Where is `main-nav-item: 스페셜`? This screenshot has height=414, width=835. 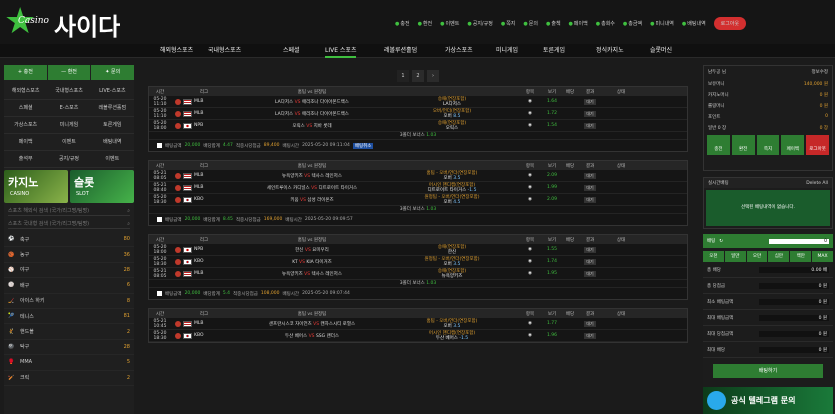 main-nav-item: 스페셜 is located at coordinates (291, 51).